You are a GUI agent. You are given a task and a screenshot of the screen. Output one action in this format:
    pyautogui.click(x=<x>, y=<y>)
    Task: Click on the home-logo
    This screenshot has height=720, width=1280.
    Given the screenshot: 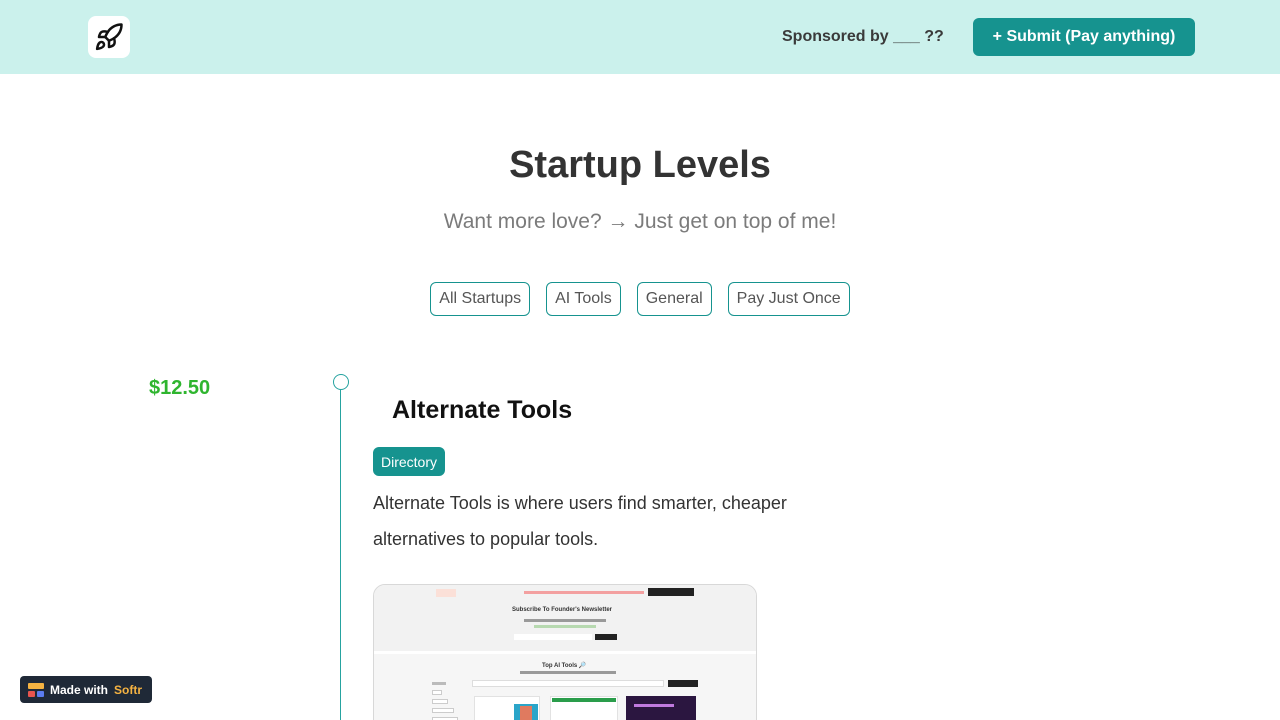 What is the action you would take?
    pyautogui.click(x=109, y=37)
    